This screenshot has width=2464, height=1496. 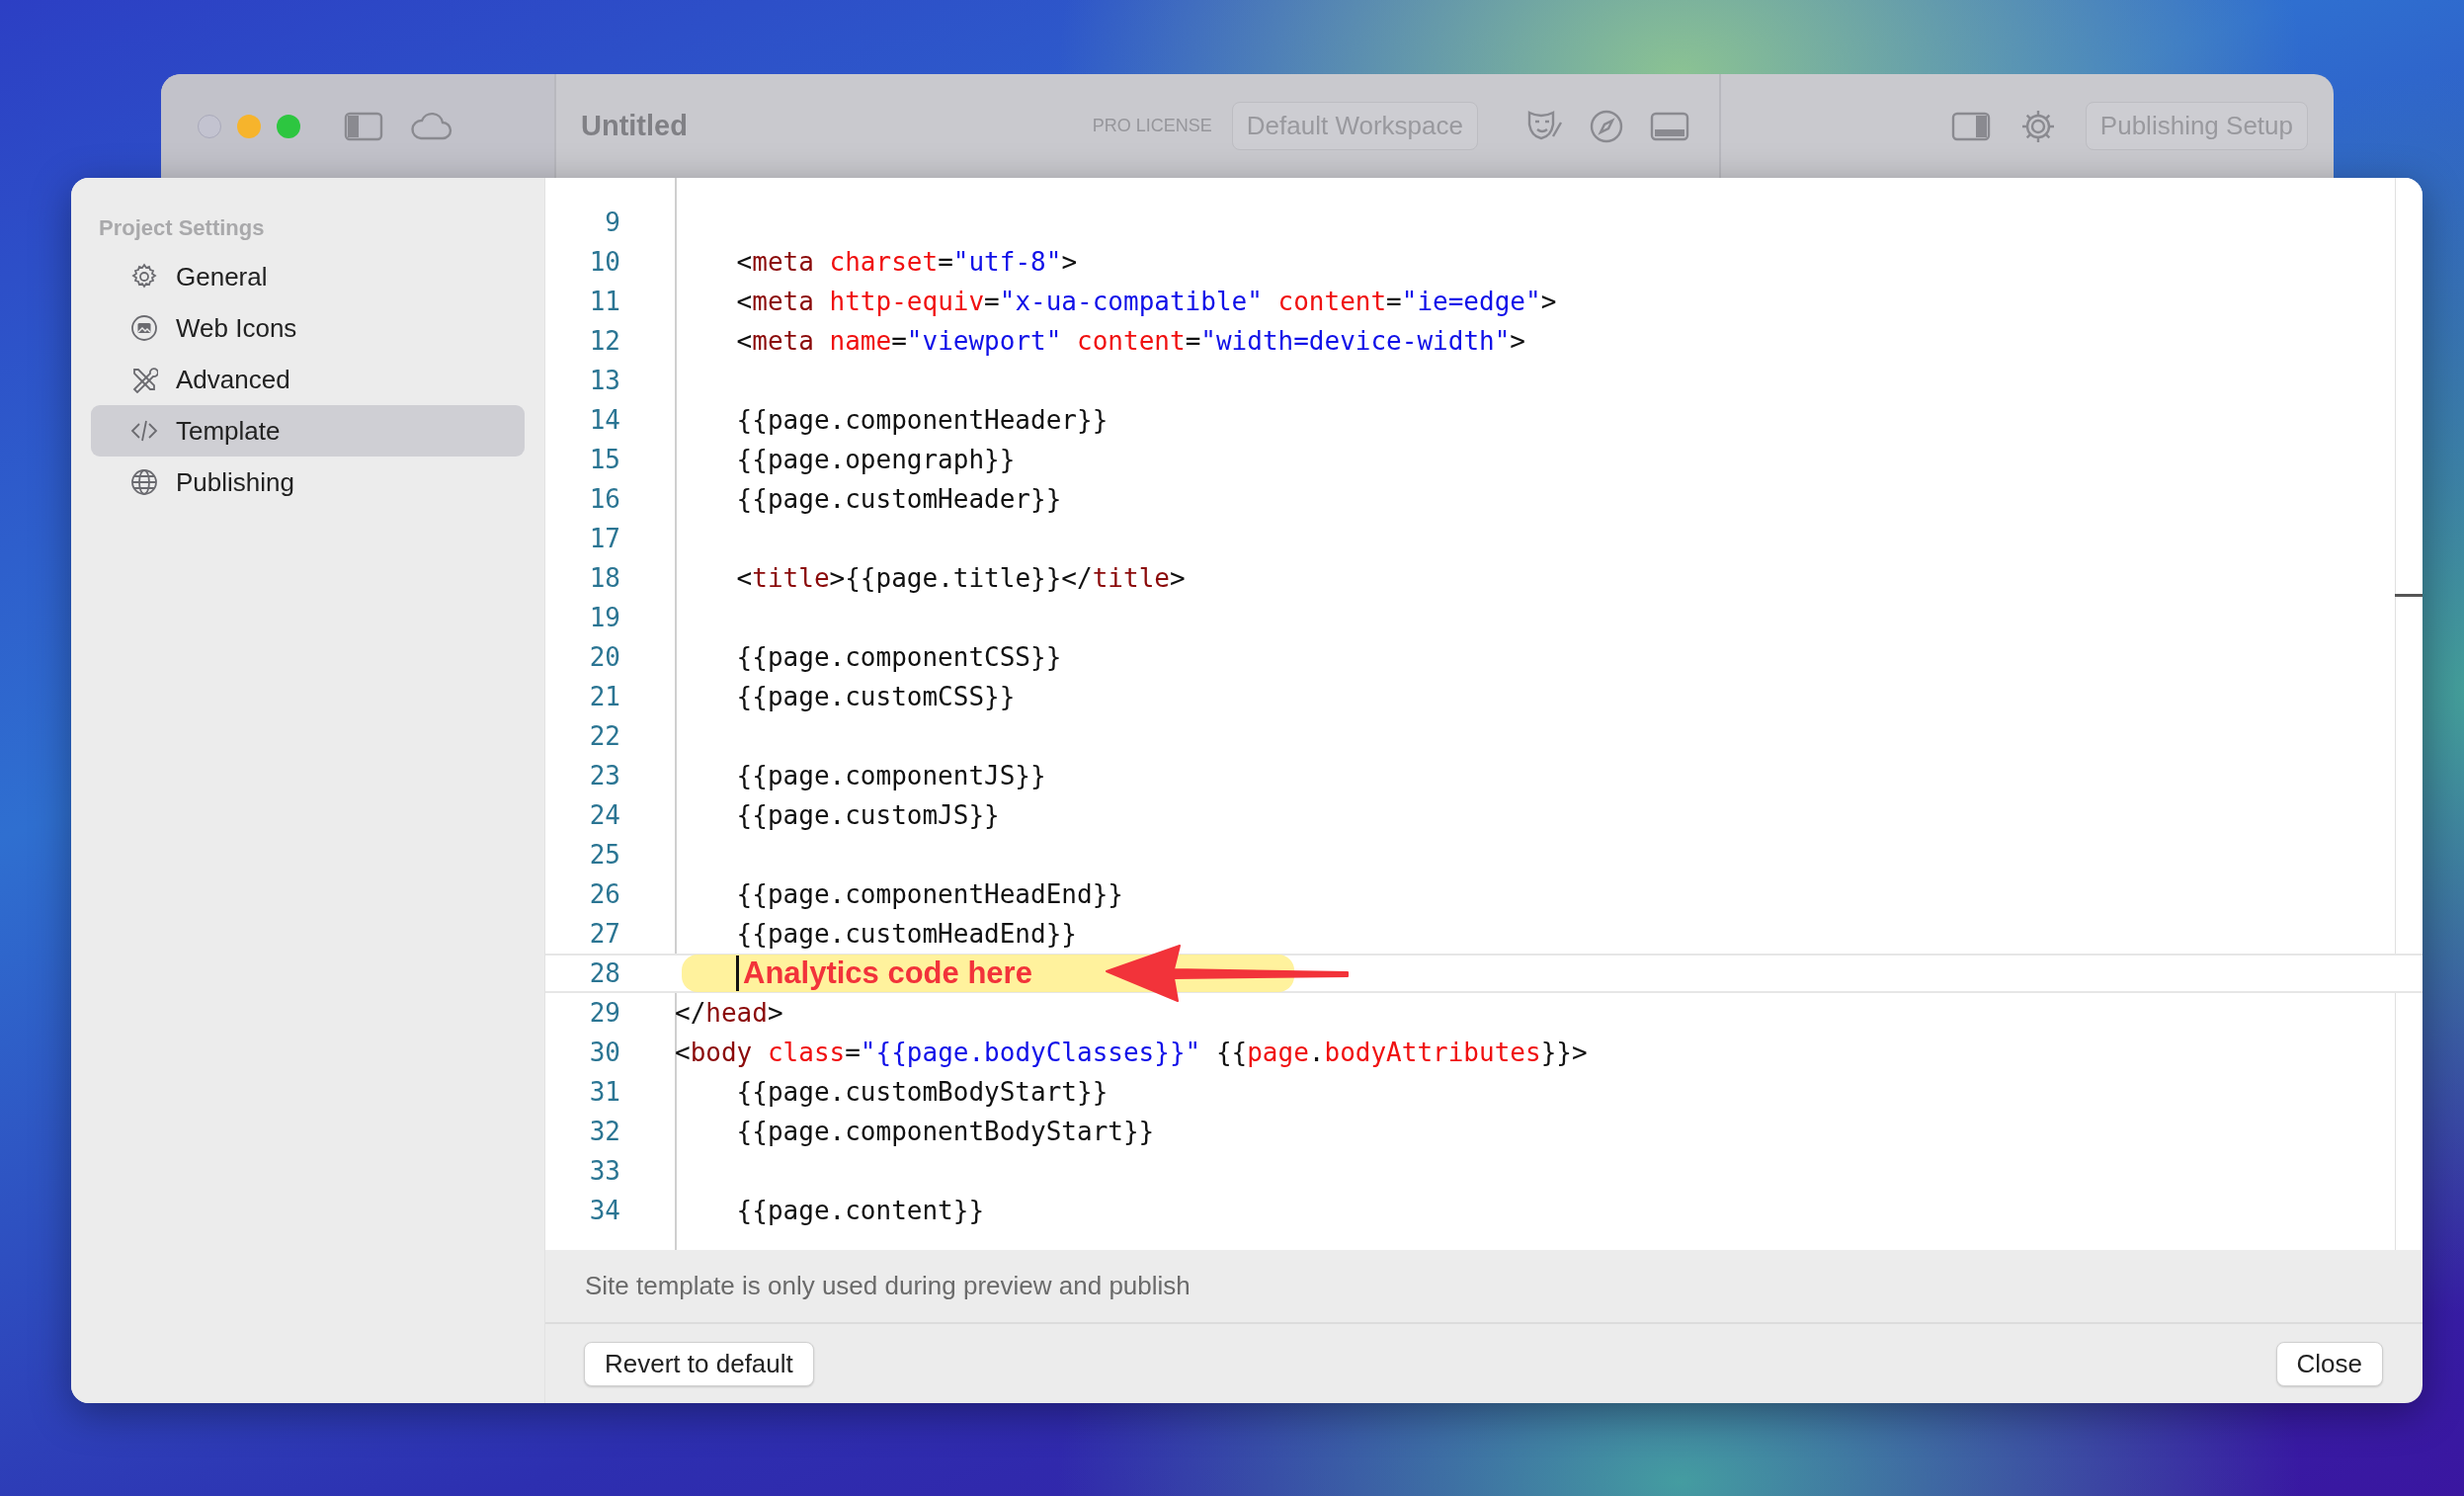 I want to click on line-number: 17, so click(x=604, y=538).